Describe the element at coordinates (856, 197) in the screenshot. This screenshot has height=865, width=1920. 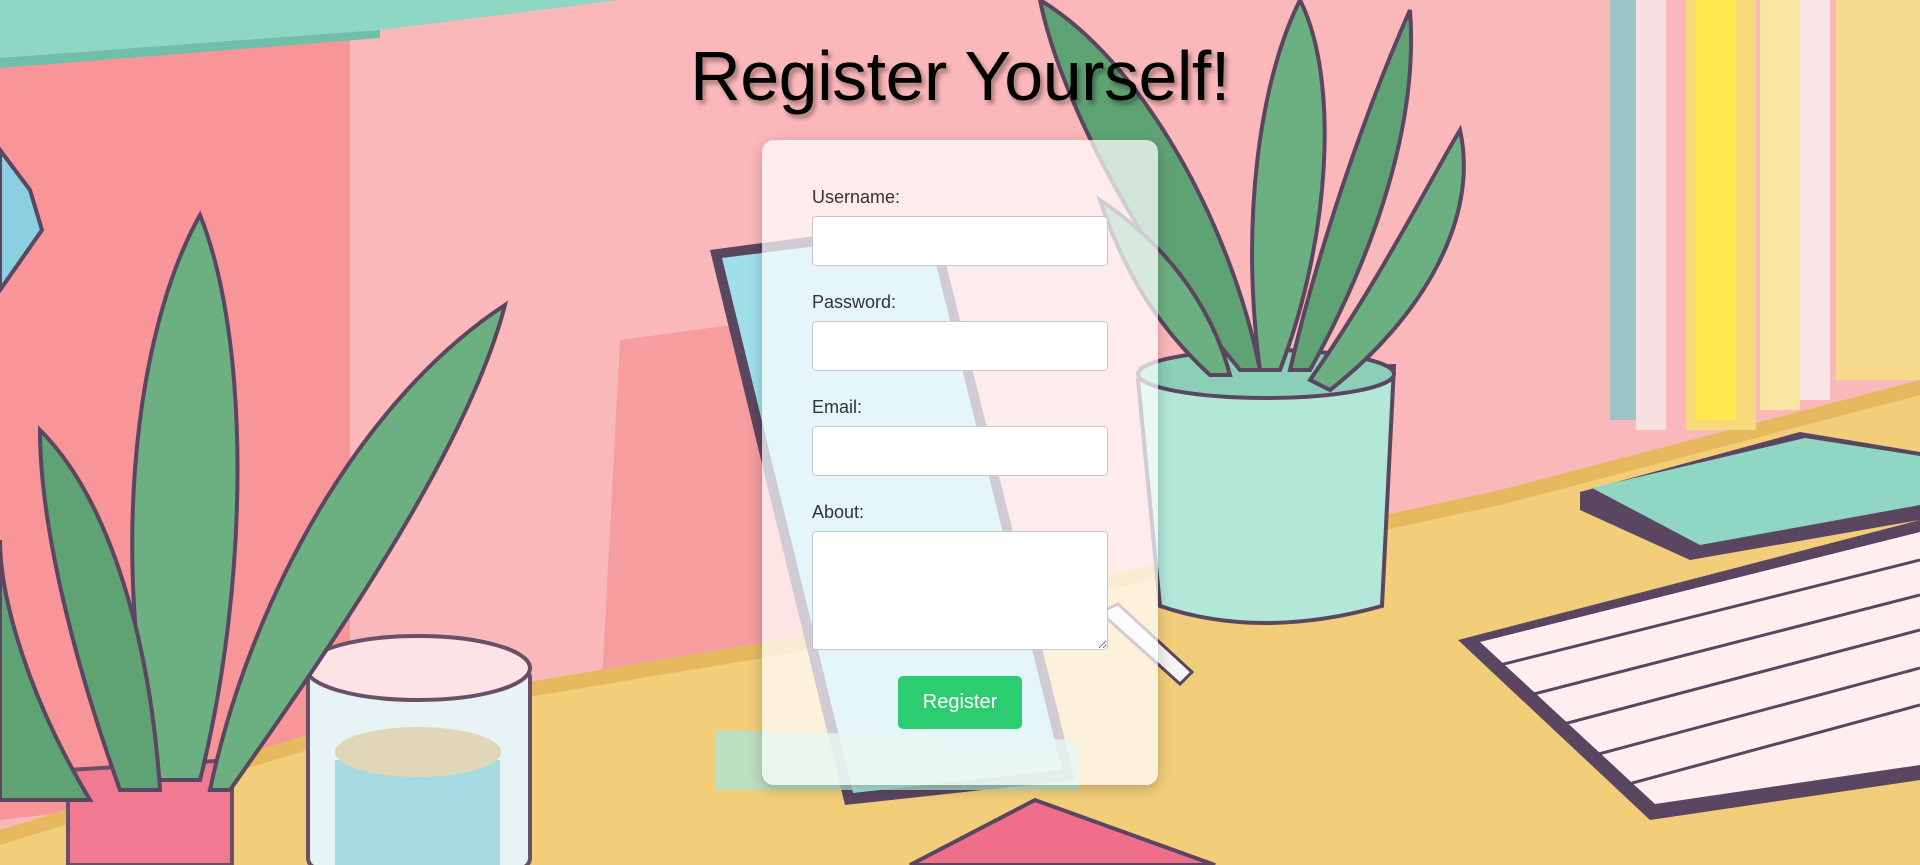
I see `username-label: Username:` at that location.